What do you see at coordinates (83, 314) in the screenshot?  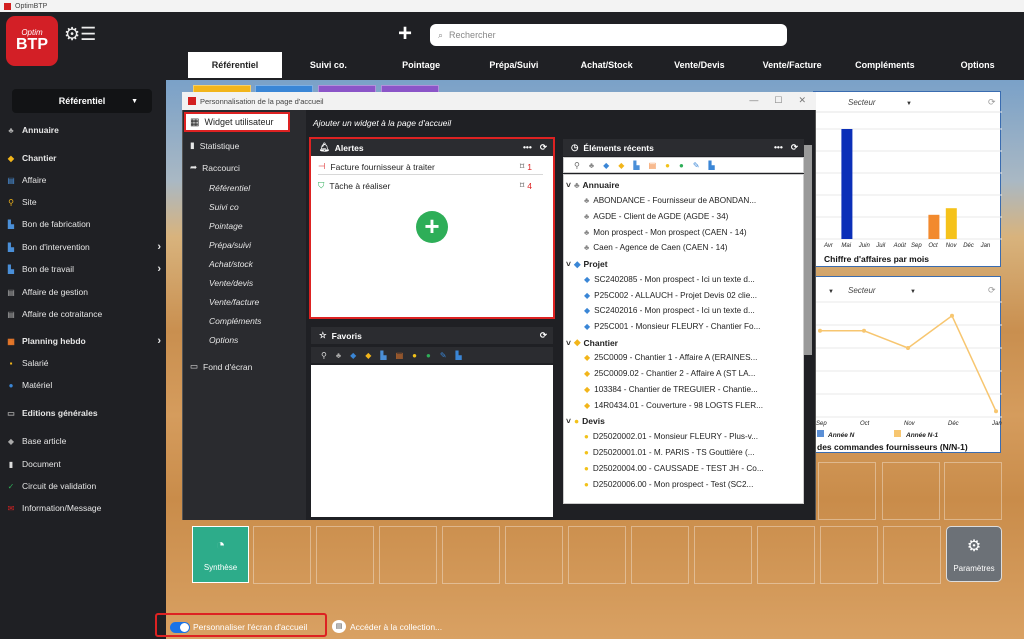 I see `sidebar-item-8: ▤ Affaire de cotraitance` at bounding box center [83, 314].